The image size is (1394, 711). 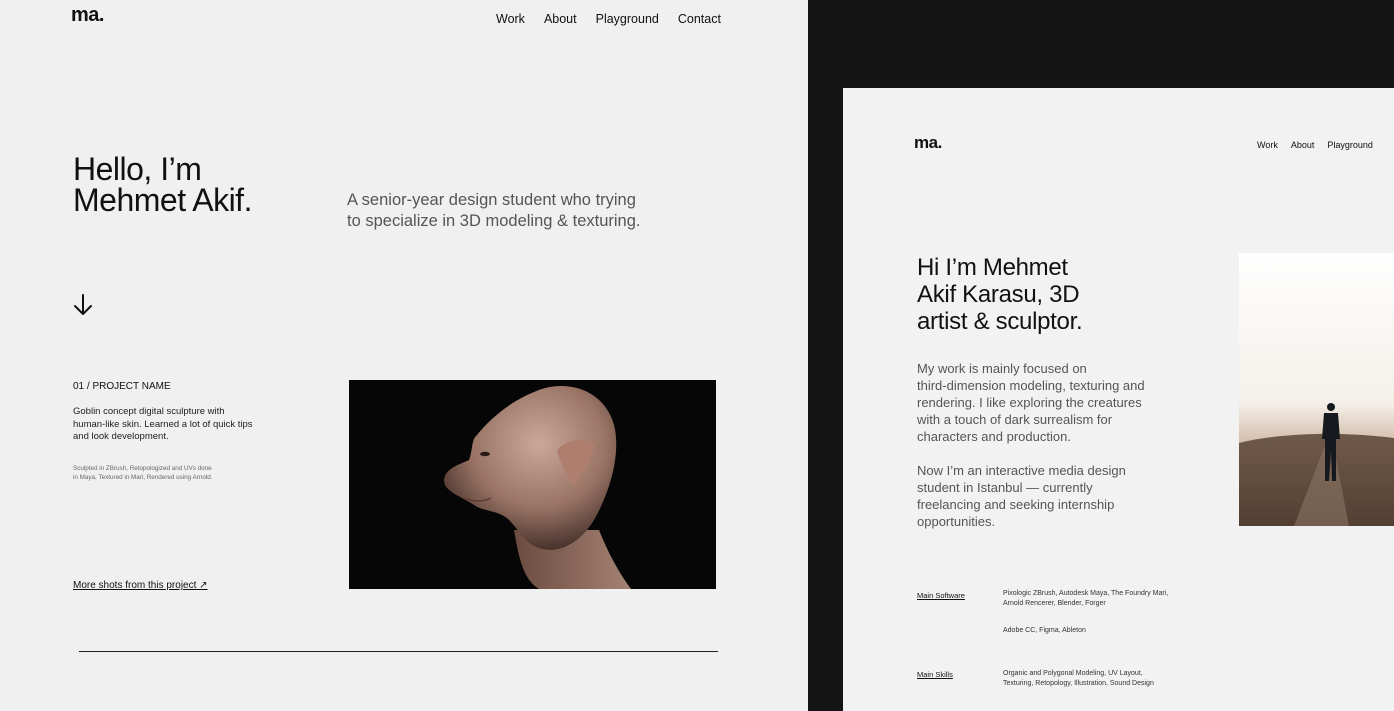 What do you see at coordinates (122, 386) in the screenshot?
I see `project-title: 01 / PROJECT NAME` at bounding box center [122, 386].